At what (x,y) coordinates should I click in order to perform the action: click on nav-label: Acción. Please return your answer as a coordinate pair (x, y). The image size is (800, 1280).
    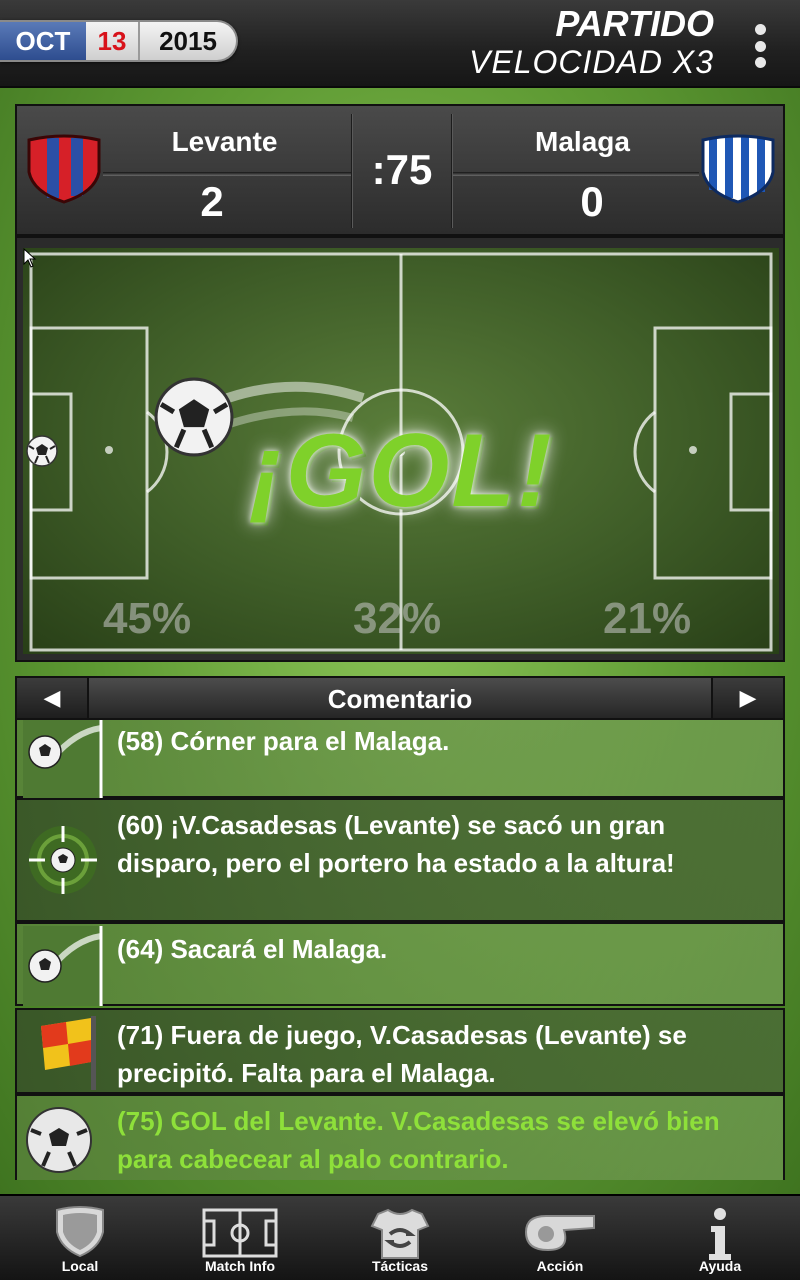
    Looking at the image, I should click on (560, 1266).